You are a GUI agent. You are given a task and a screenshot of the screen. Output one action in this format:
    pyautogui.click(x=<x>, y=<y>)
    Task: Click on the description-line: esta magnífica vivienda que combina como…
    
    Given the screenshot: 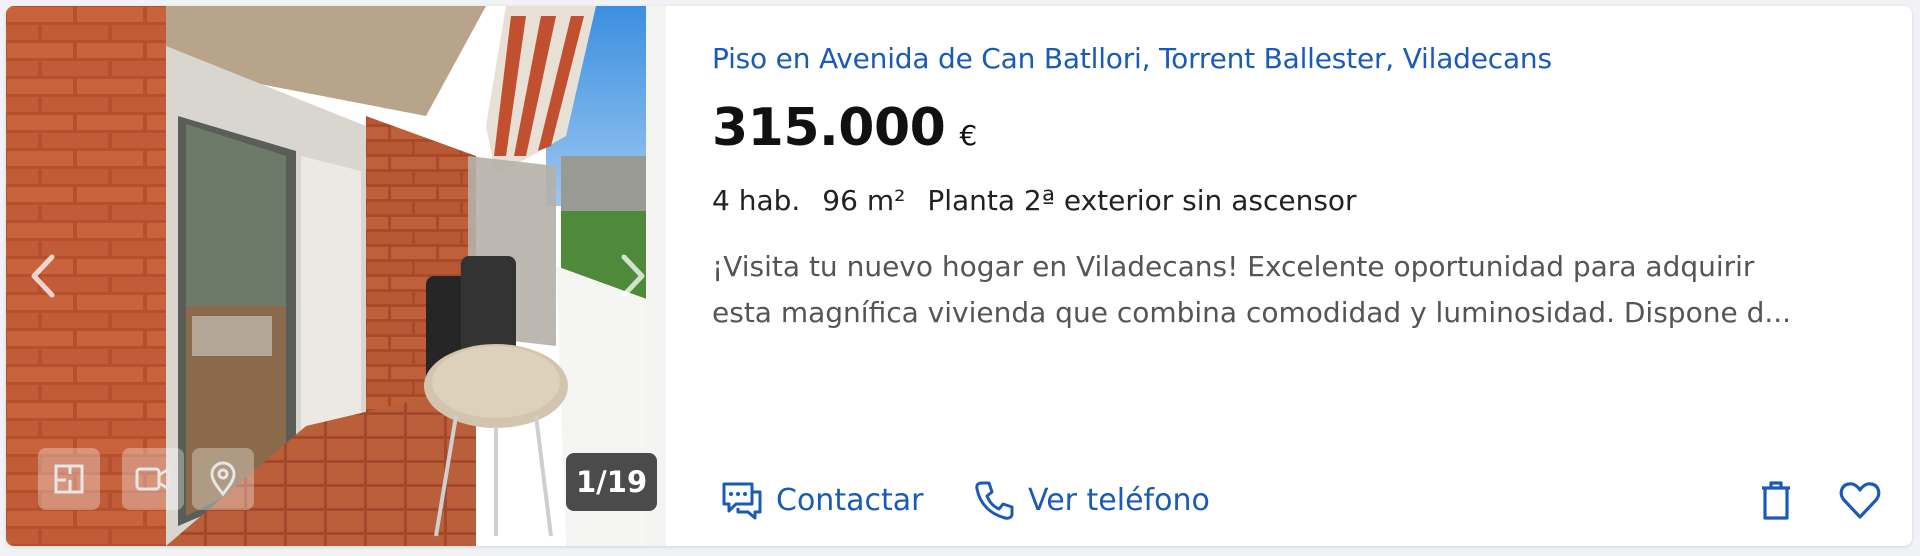 What is the action you would take?
    pyautogui.click(x=1252, y=312)
    